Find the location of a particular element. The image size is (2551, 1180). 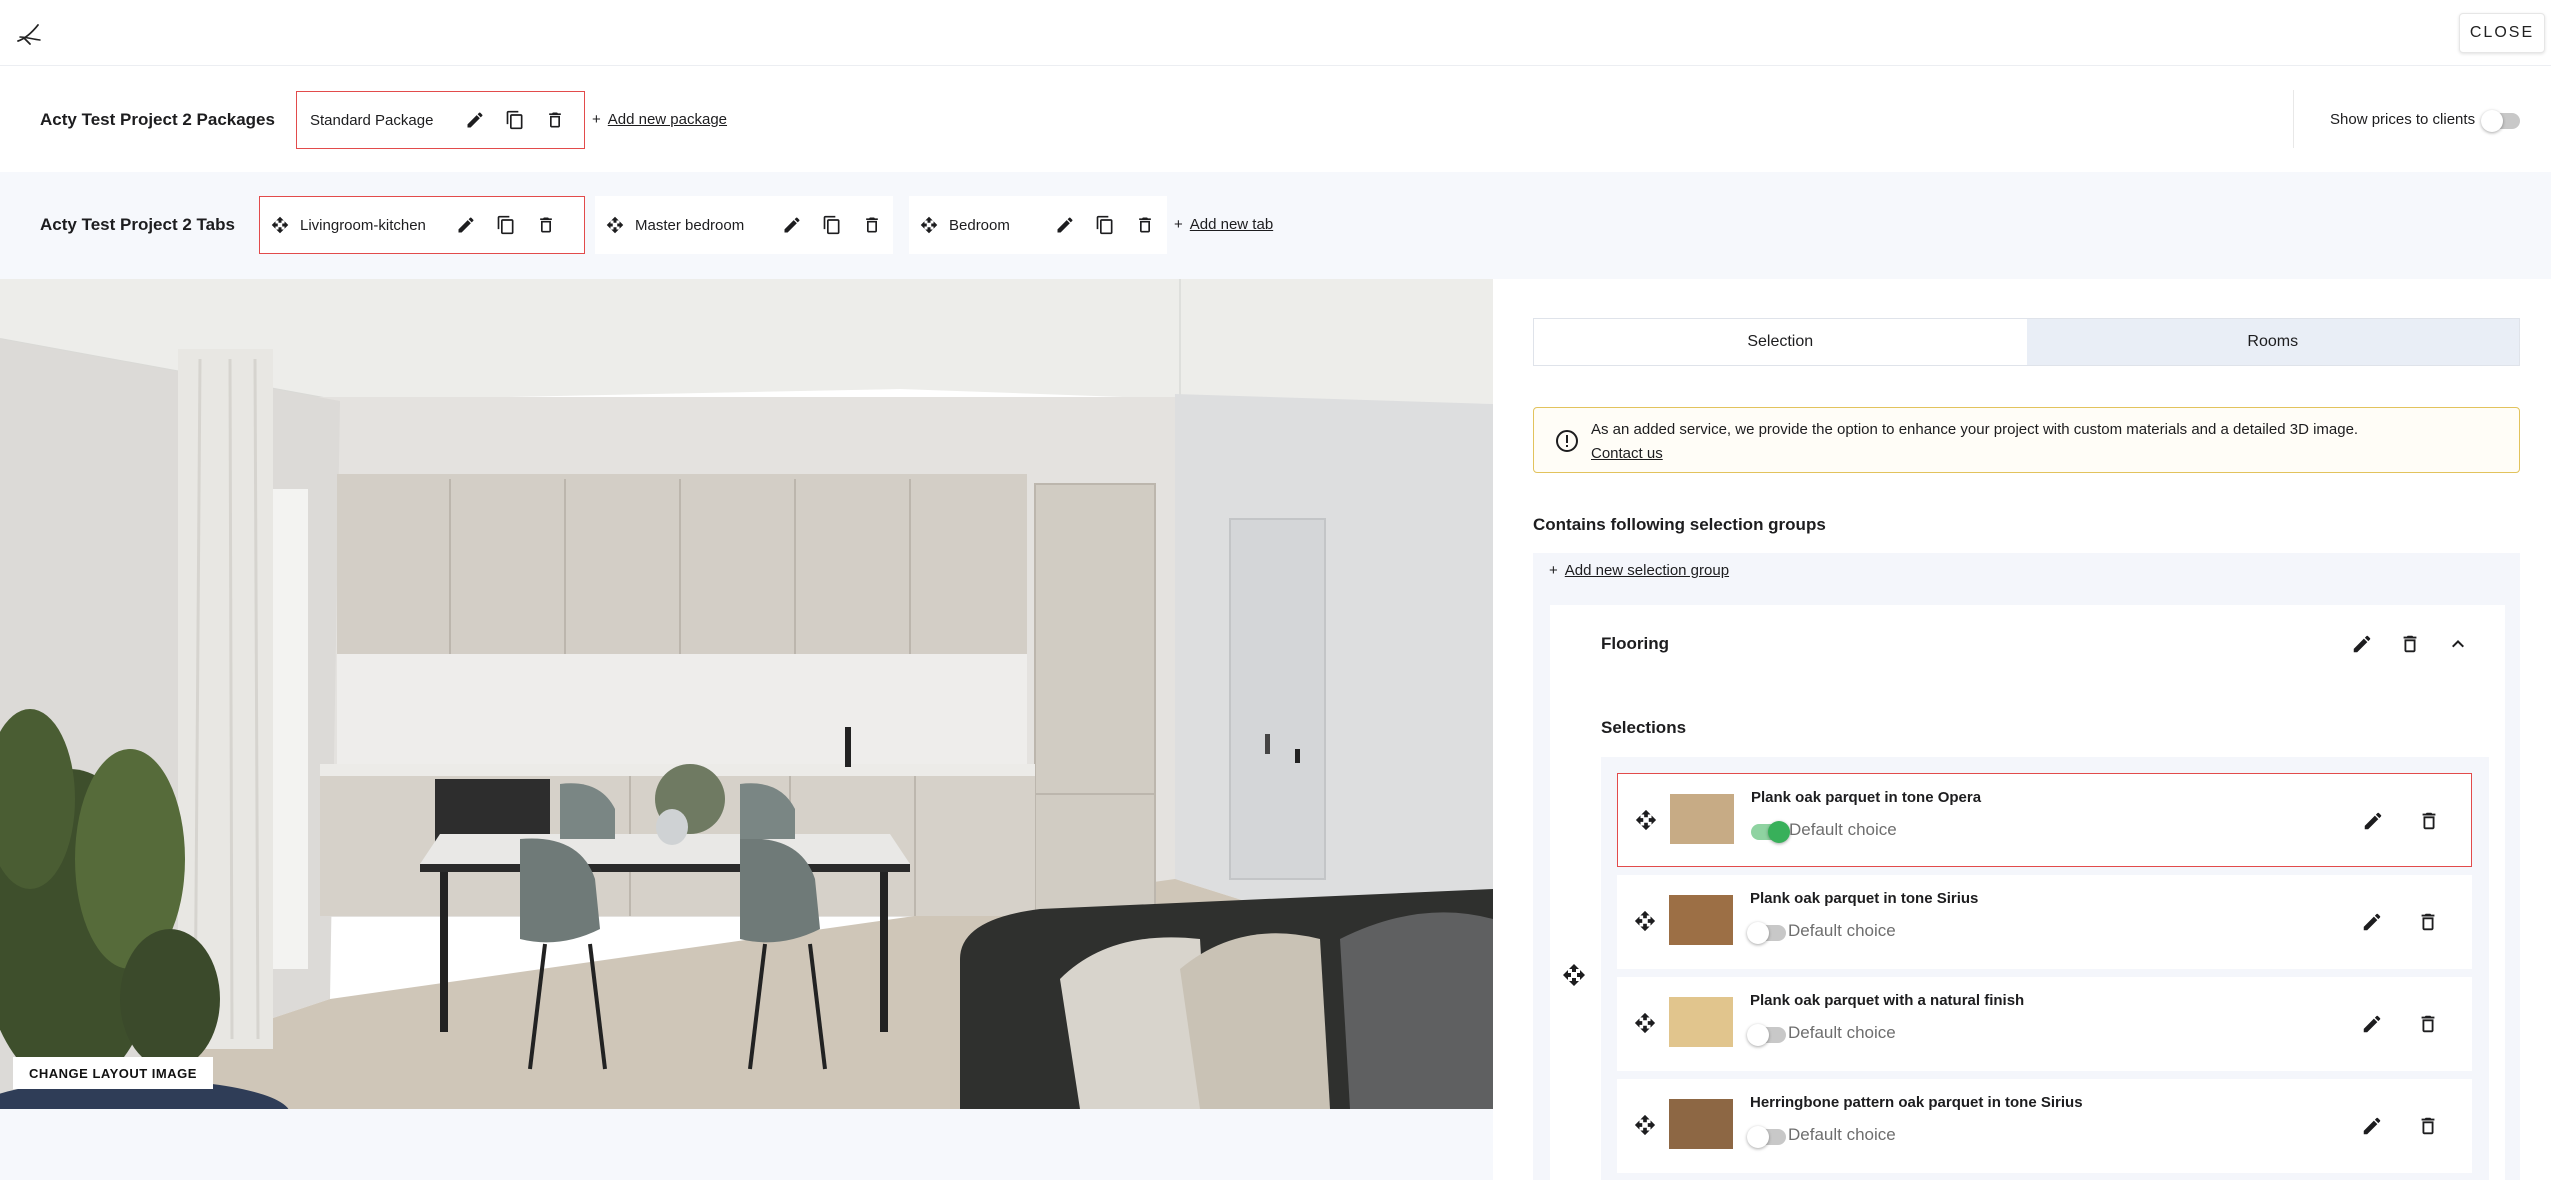

layout-image-footer is located at coordinates (746, 1144).